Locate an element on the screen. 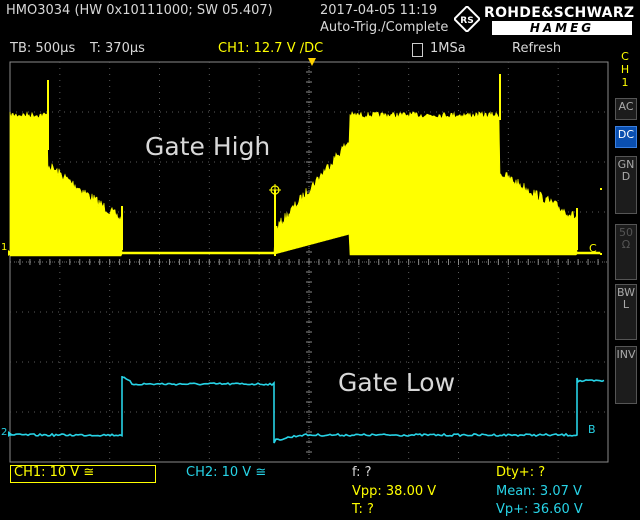 The width and height of the screenshot is (640, 520). ch2-cursor-marker: B is located at coordinates (592, 429).